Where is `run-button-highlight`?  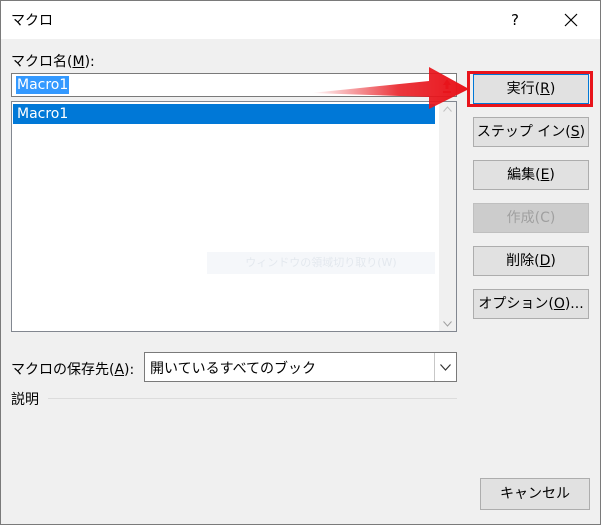
run-button-highlight is located at coordinates (530, 89).